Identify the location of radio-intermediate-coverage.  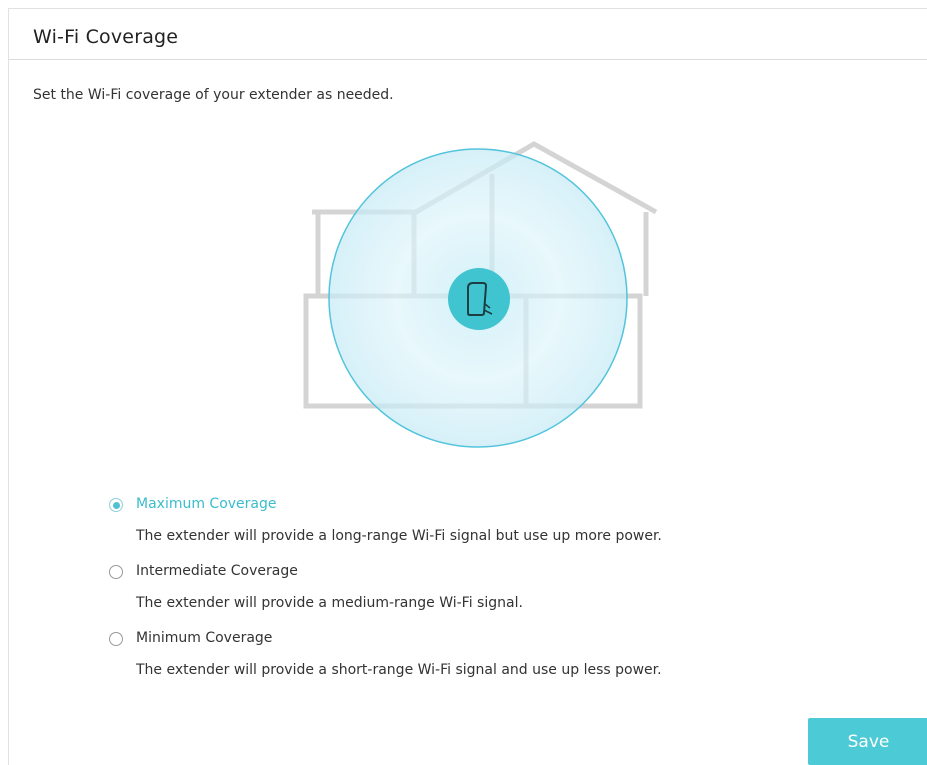
(116, 572).